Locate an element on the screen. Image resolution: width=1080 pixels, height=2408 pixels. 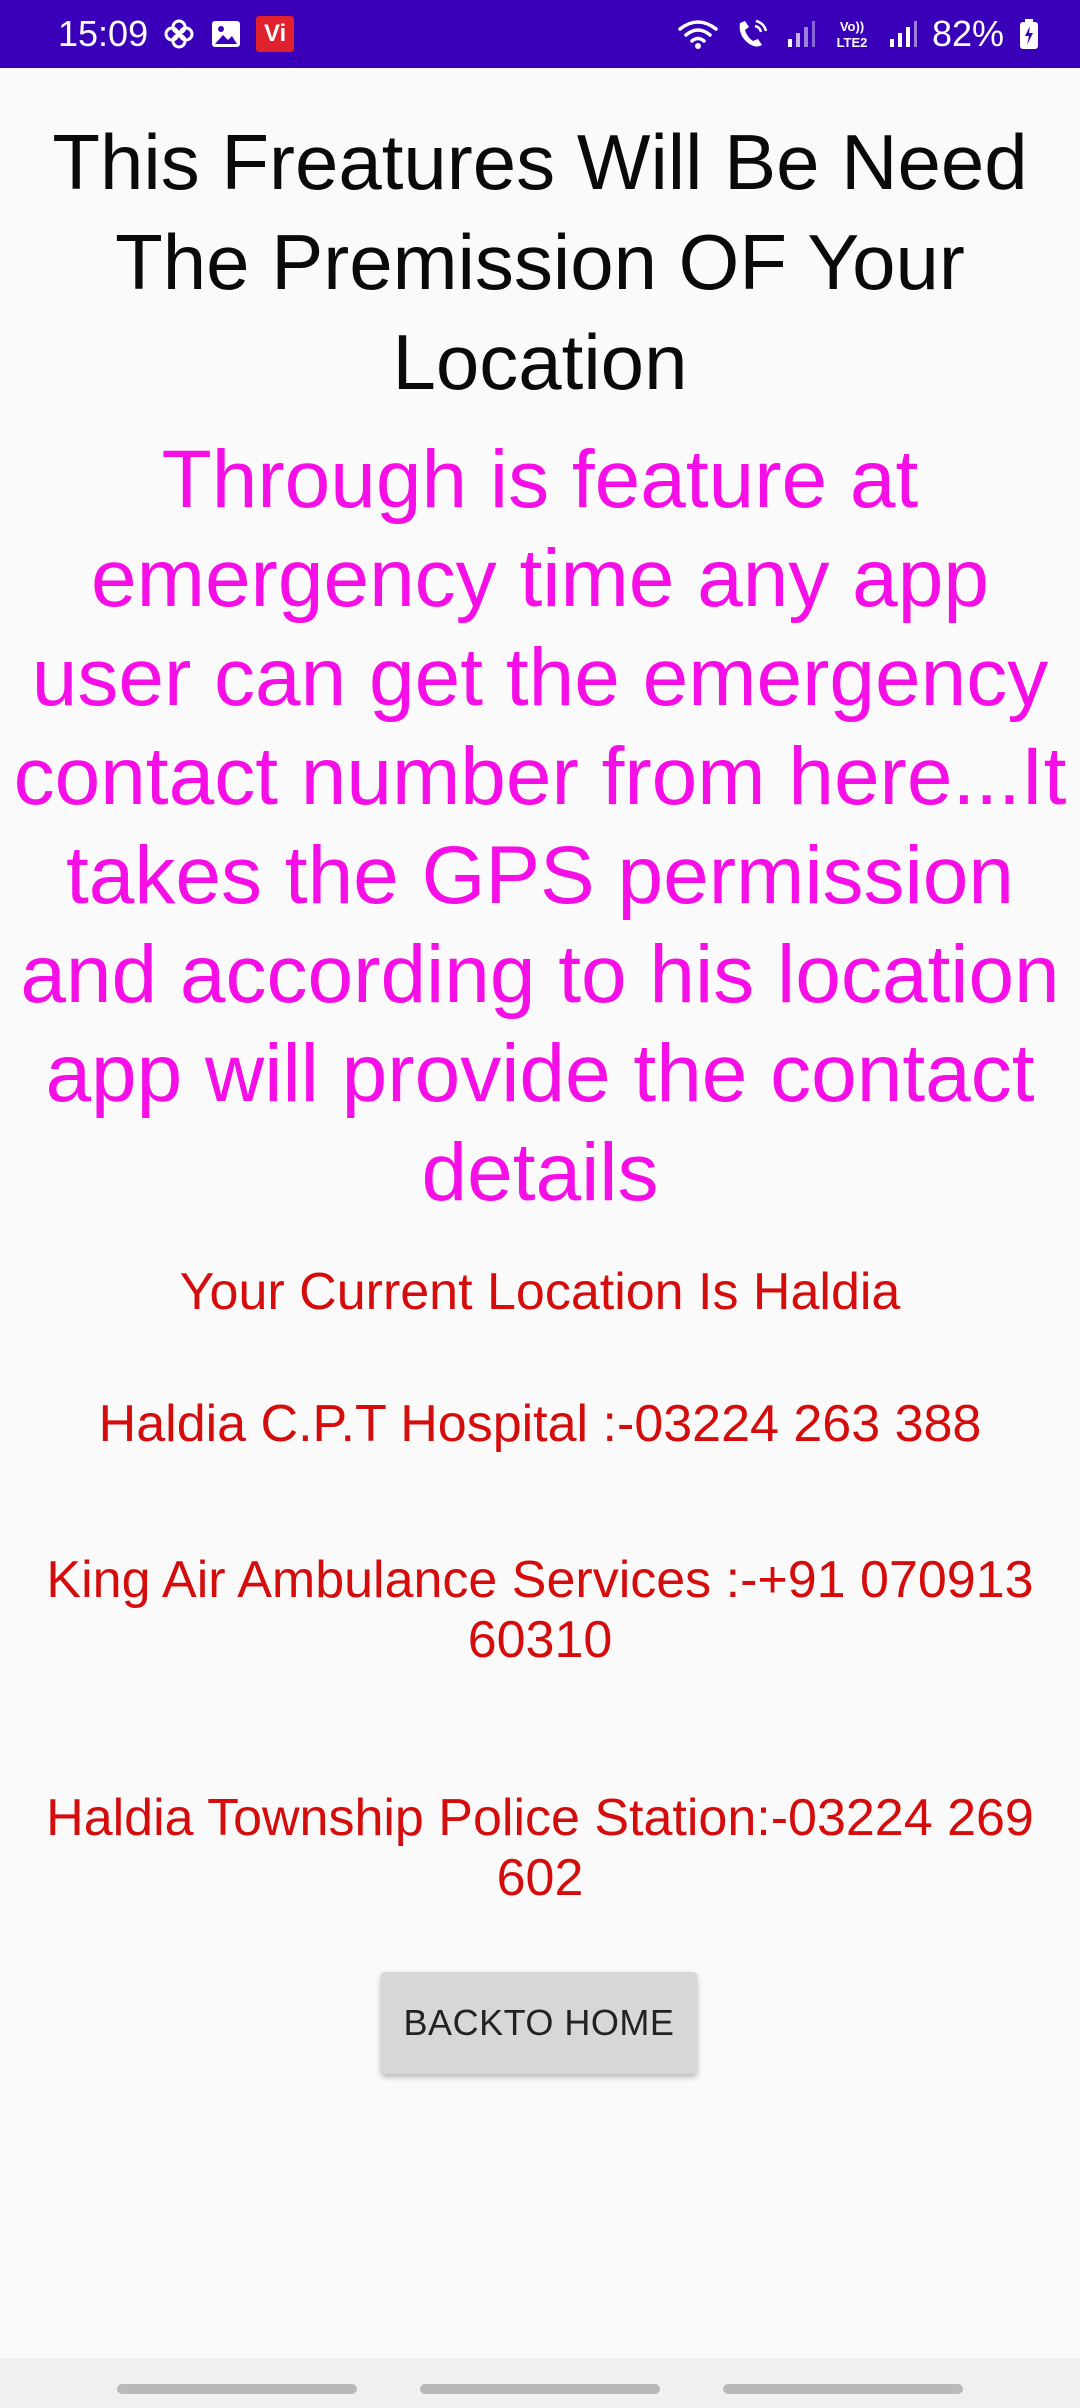
volte-icon: Vo)) LTE2 is located at coordinates (852, 34).